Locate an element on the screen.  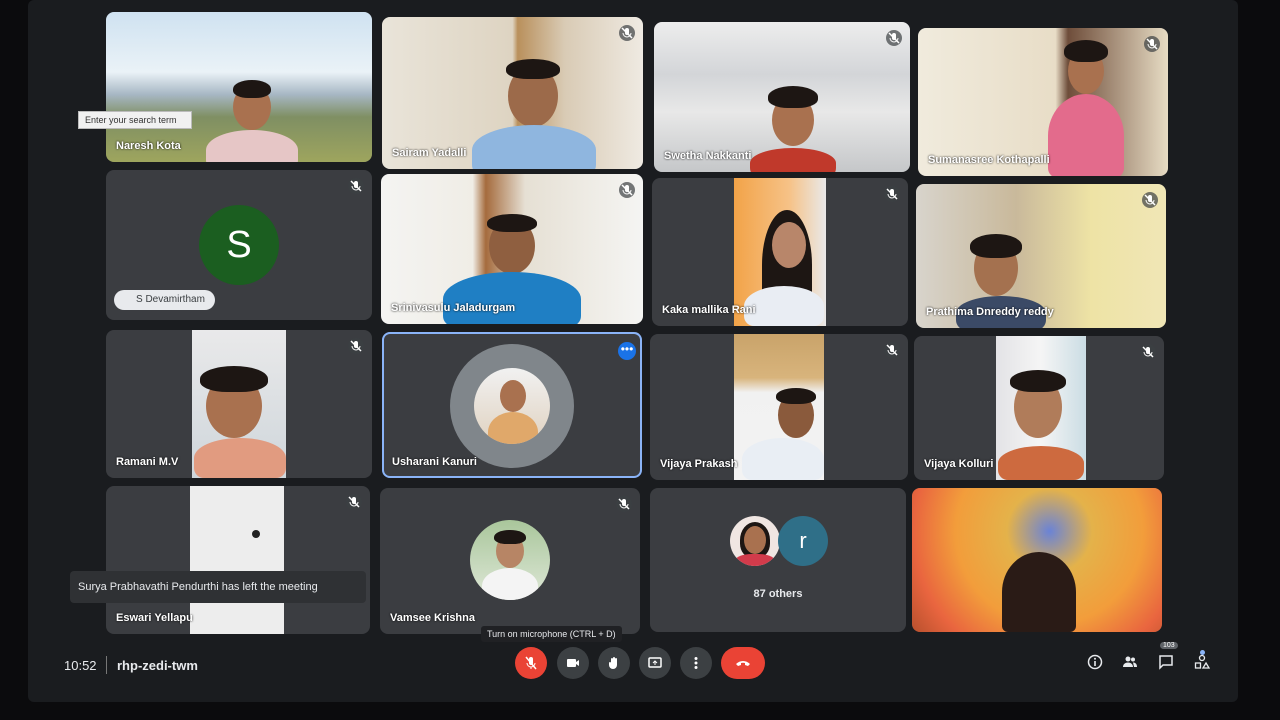
participant-name: Swetha Nakkanti is located at coordinates (708, 156).